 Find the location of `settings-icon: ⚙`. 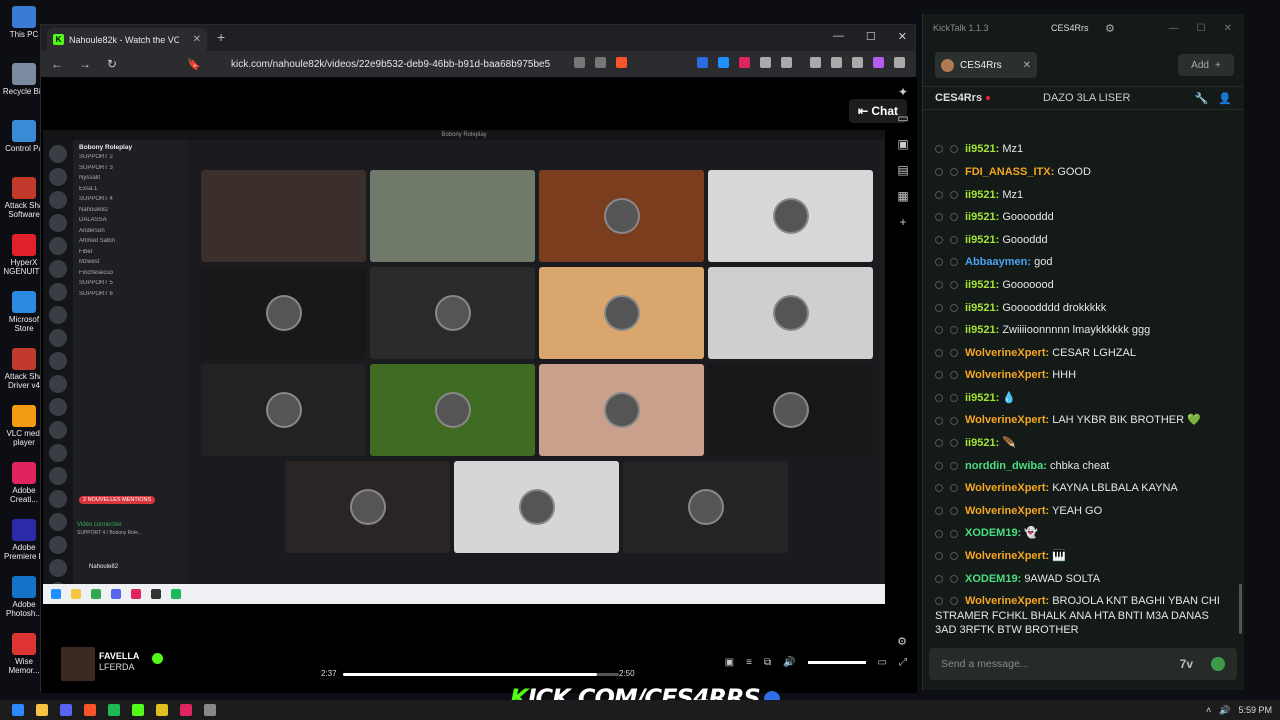

settings-icon: ⚙ is located at coordinates (1110, 28).